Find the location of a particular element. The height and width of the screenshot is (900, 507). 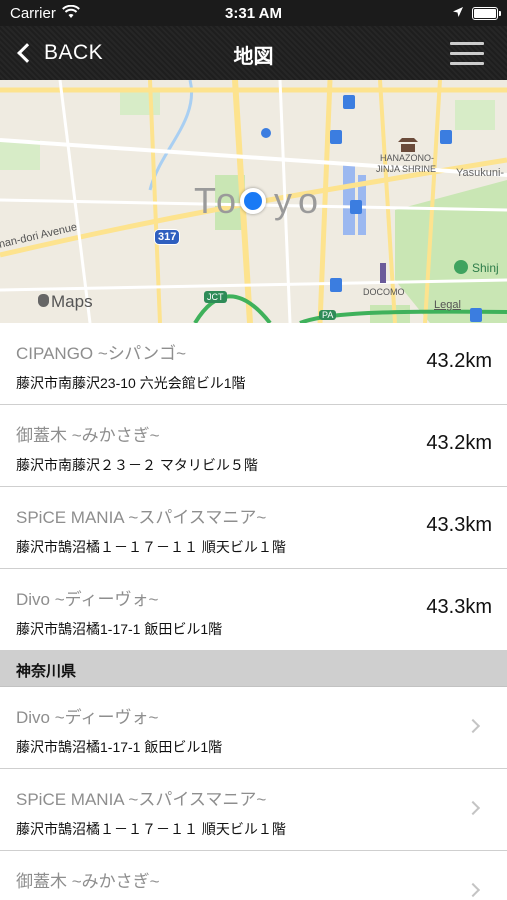

shrine-label: HANAZONO- is located at coordinates (407, 158).